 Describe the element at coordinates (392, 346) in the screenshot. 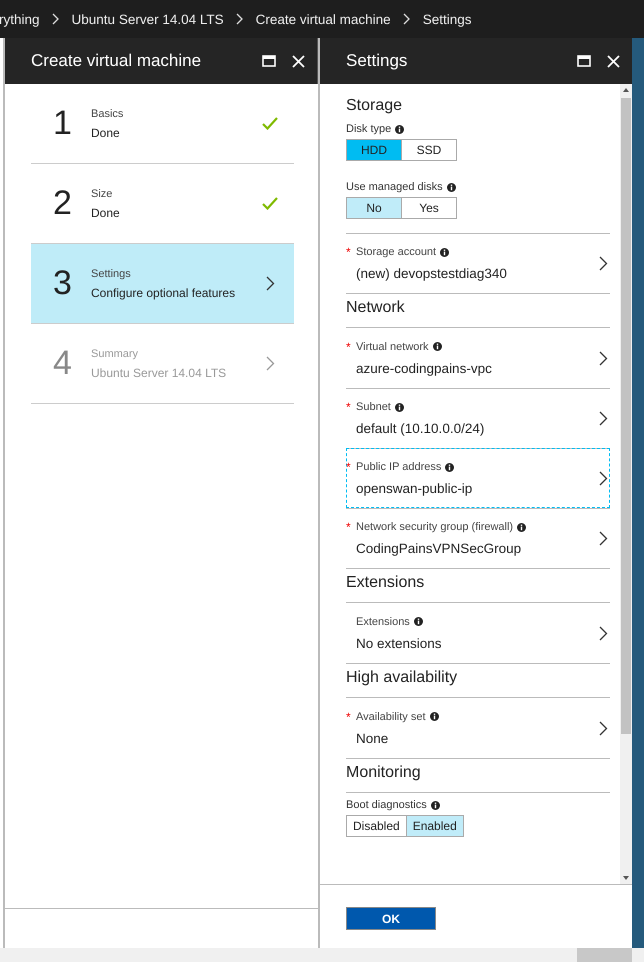

I see `field-label: Virtual network` at that location.